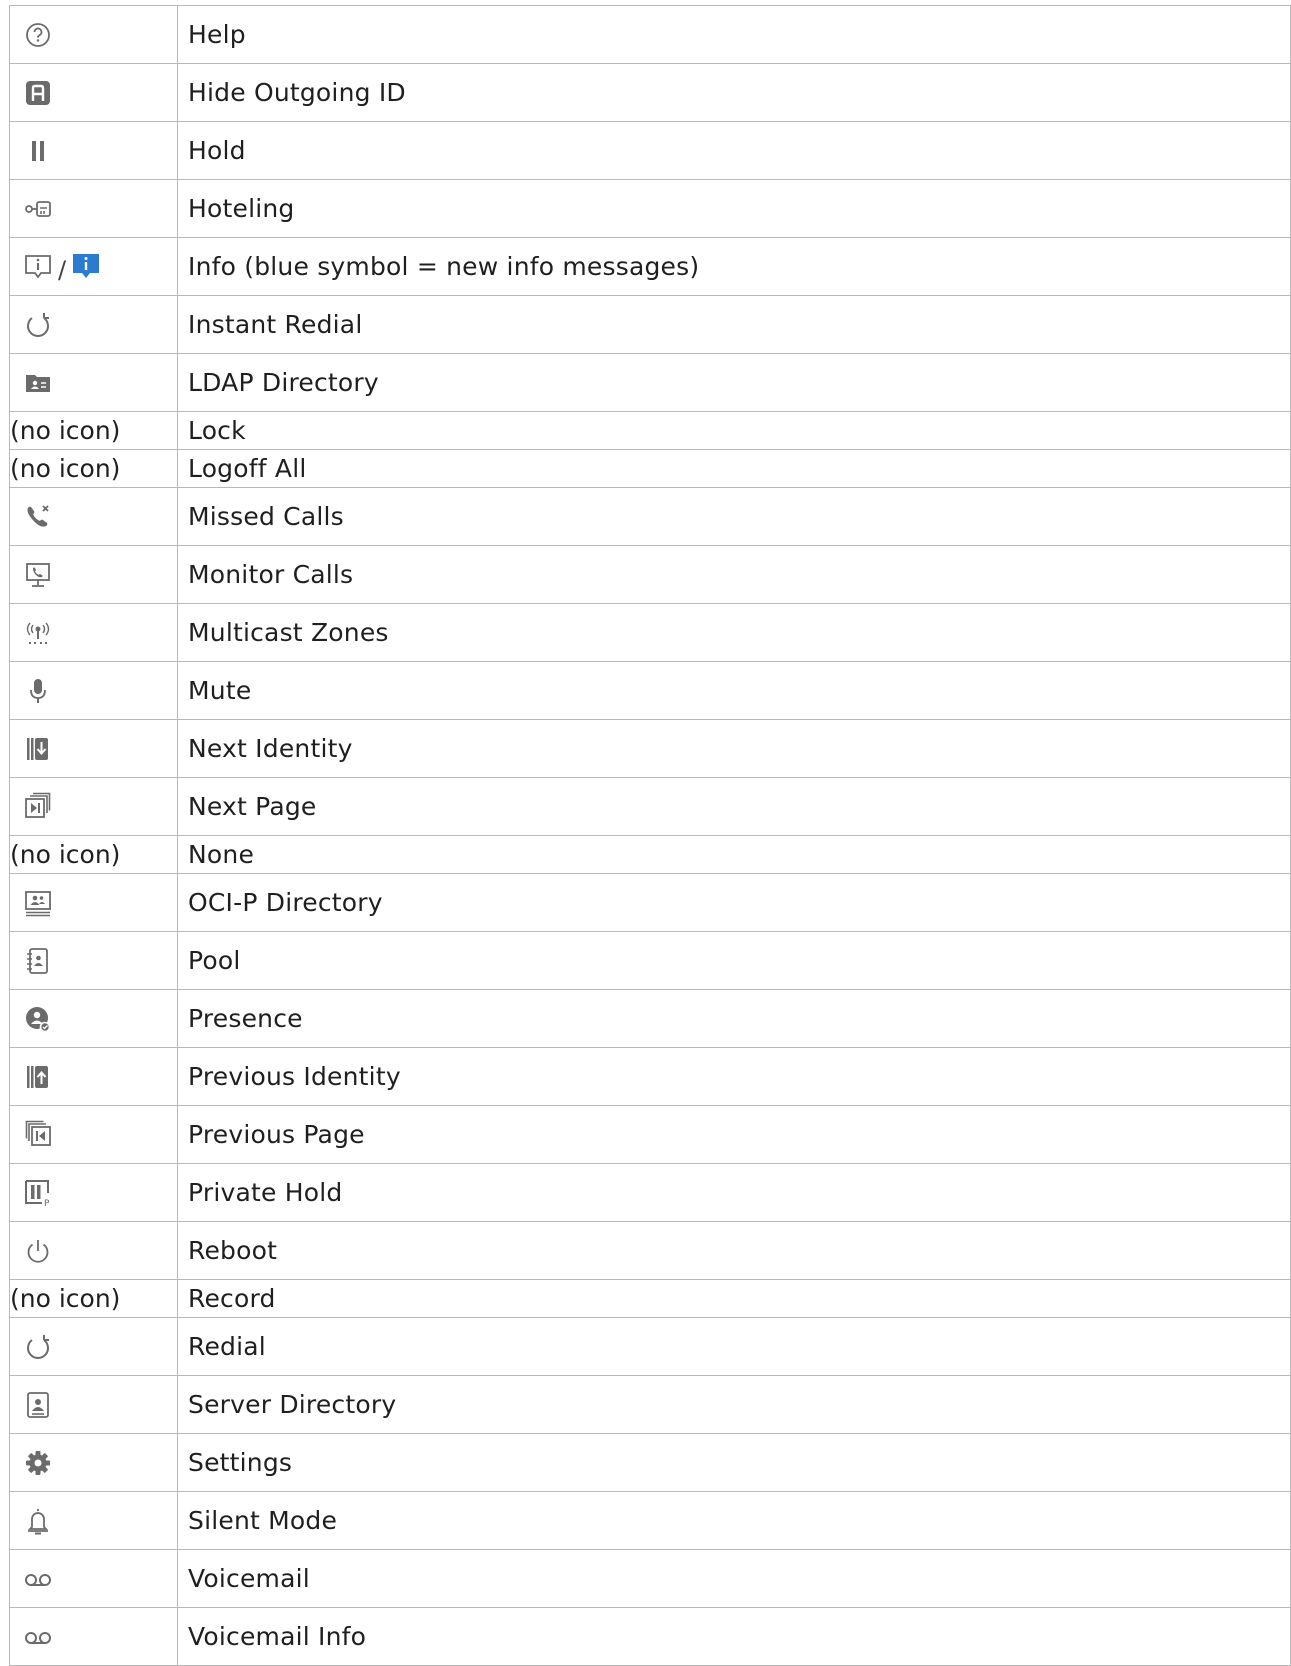 Image resolution: width=1291 pixels, height=1666 pixels. I want to click on table-row: Help, so click(650, 34).